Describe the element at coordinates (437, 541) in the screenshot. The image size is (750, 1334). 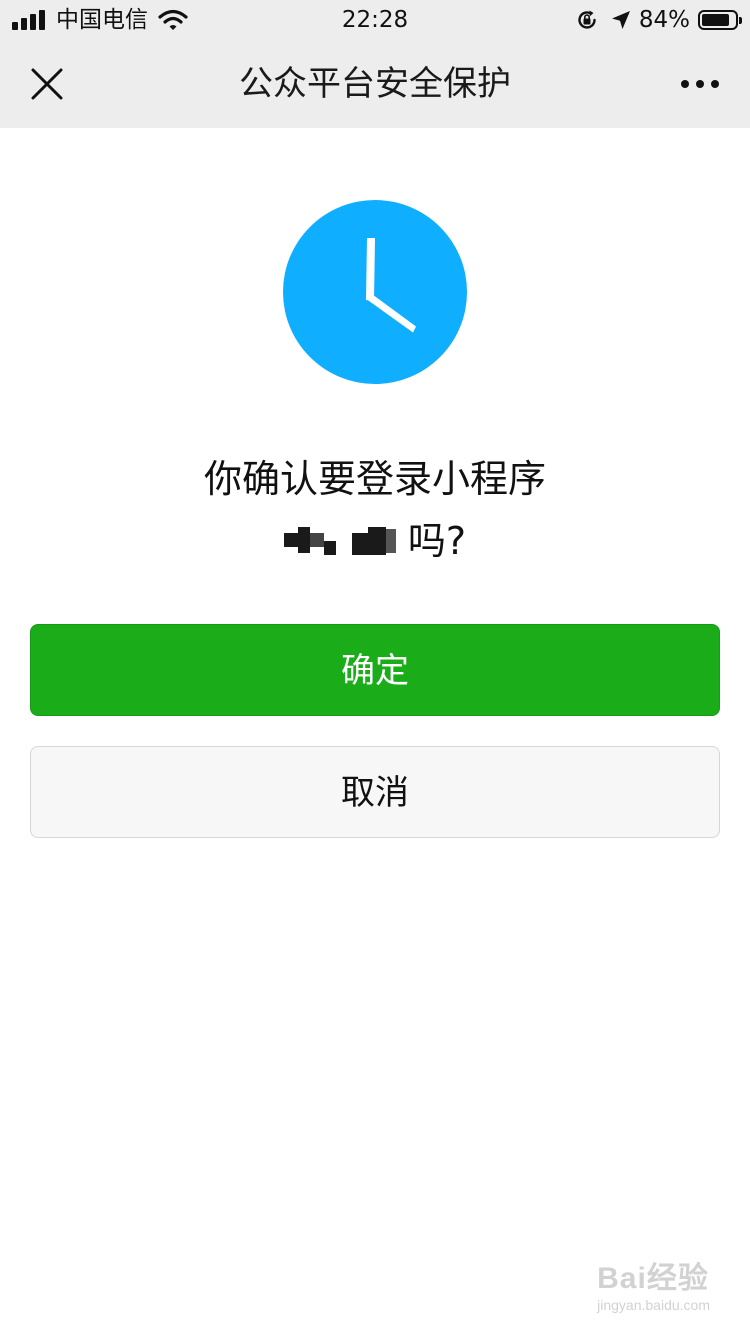
I see `prompt-line2-suffix: 吗?` at that location.